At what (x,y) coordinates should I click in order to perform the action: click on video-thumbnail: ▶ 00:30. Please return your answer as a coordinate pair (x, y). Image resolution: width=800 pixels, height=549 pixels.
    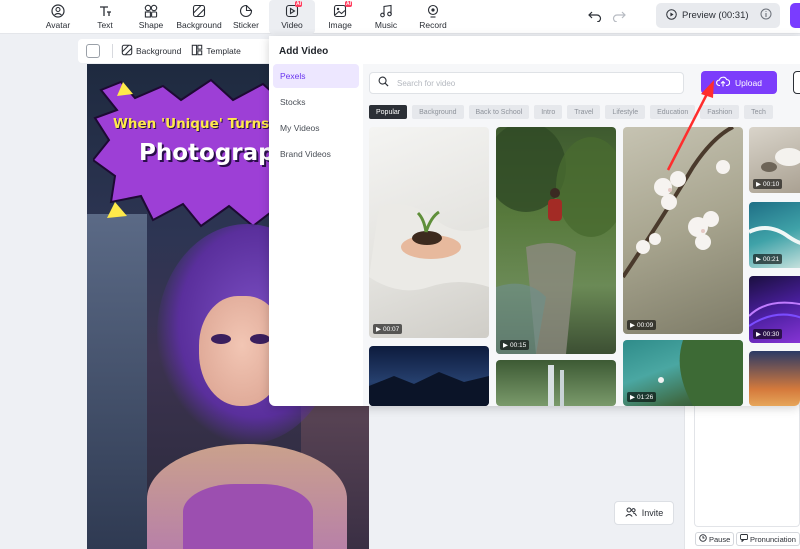
    Looking at the image, I should click on (774, 309).